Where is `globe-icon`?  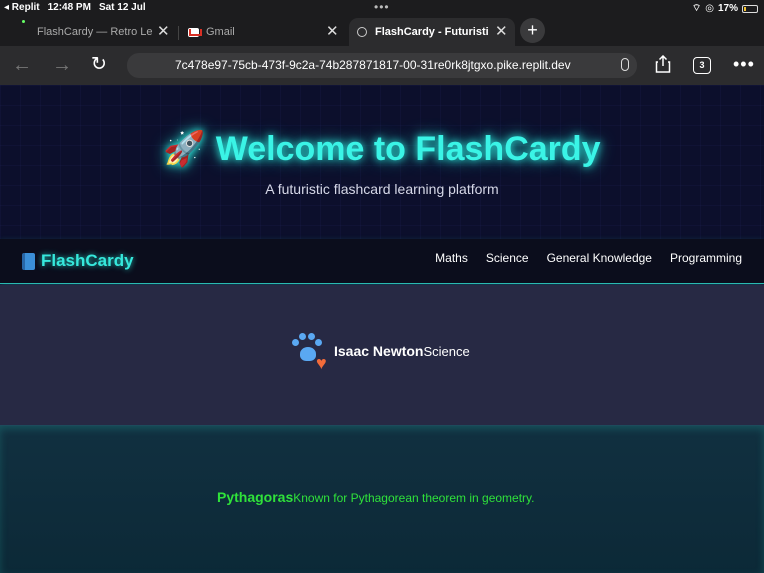
globe-icon is located at coordinates (362, 32).